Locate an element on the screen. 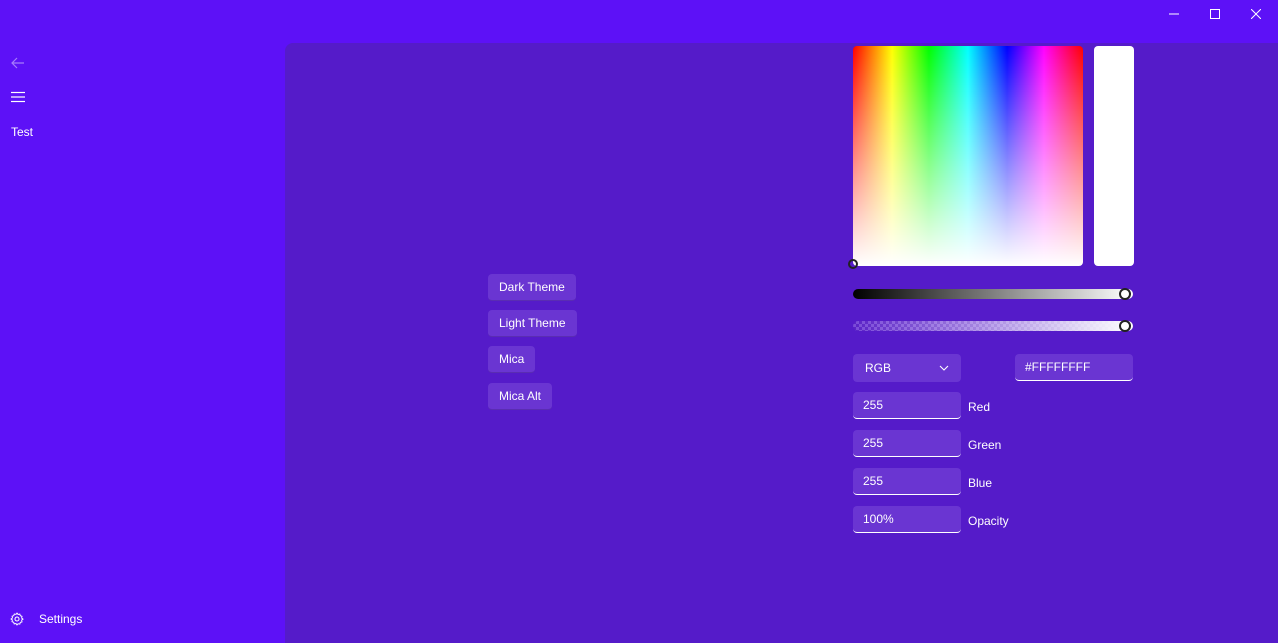 Image resolution: width=1278 pixels, height=643 pixels. mica-alt-label: Mica Alt is located at coordinates (520, 396).